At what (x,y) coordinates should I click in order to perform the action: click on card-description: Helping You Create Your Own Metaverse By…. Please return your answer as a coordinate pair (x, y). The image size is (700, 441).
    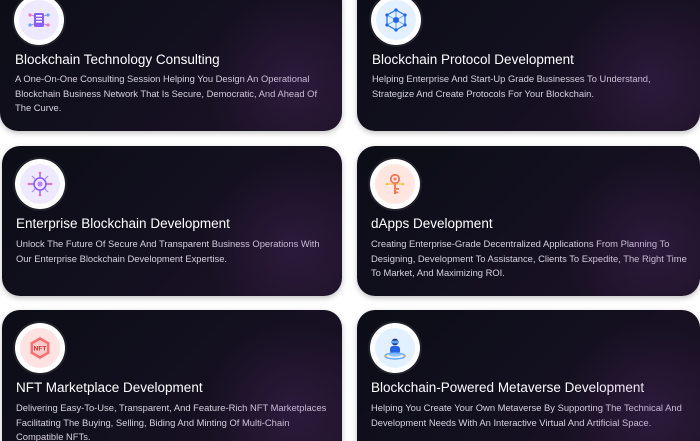
    Looking at the image, I should click on (526, 415).